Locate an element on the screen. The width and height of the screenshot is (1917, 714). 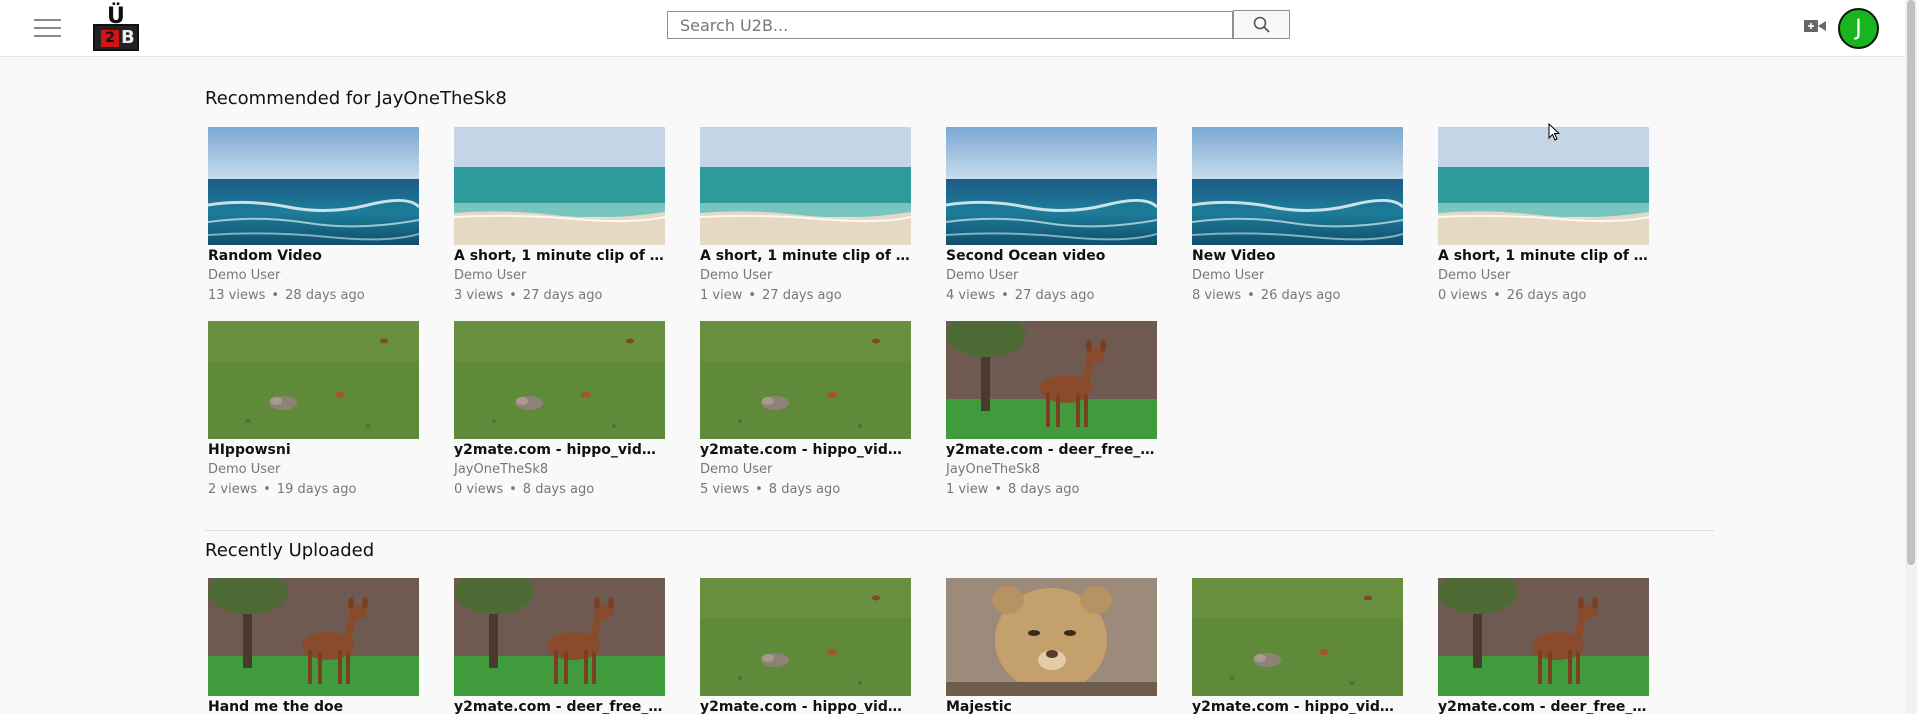
video-title: Second Ocean video is located at coordinates (1051, 256).